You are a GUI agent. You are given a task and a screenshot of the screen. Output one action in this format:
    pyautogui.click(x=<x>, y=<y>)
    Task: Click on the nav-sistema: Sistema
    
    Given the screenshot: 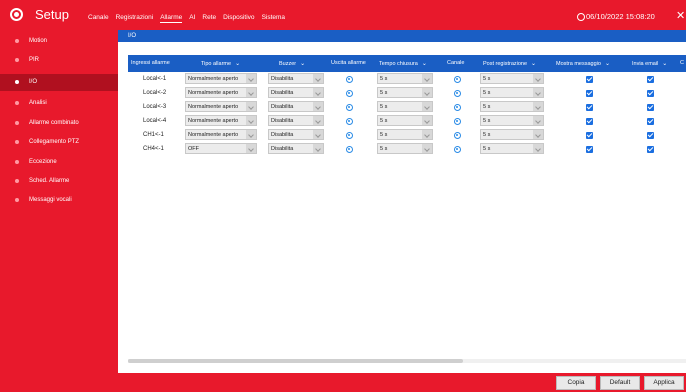 What is the action you would take?
    pyautogui.click(x=273, y=18)
    